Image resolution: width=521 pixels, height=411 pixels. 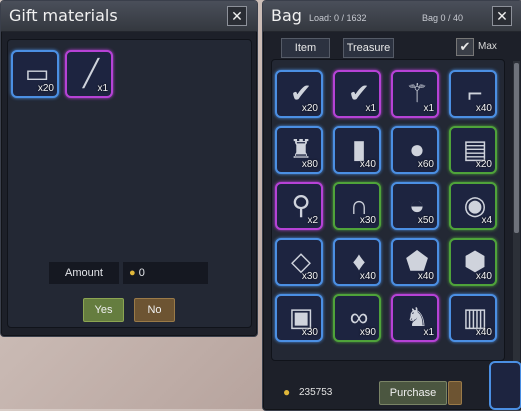 What do you see at coordinates (299, 206) in the screenshot?
I see `bag-item-slot: ⚲ x2` at bounding box center [299, 206].